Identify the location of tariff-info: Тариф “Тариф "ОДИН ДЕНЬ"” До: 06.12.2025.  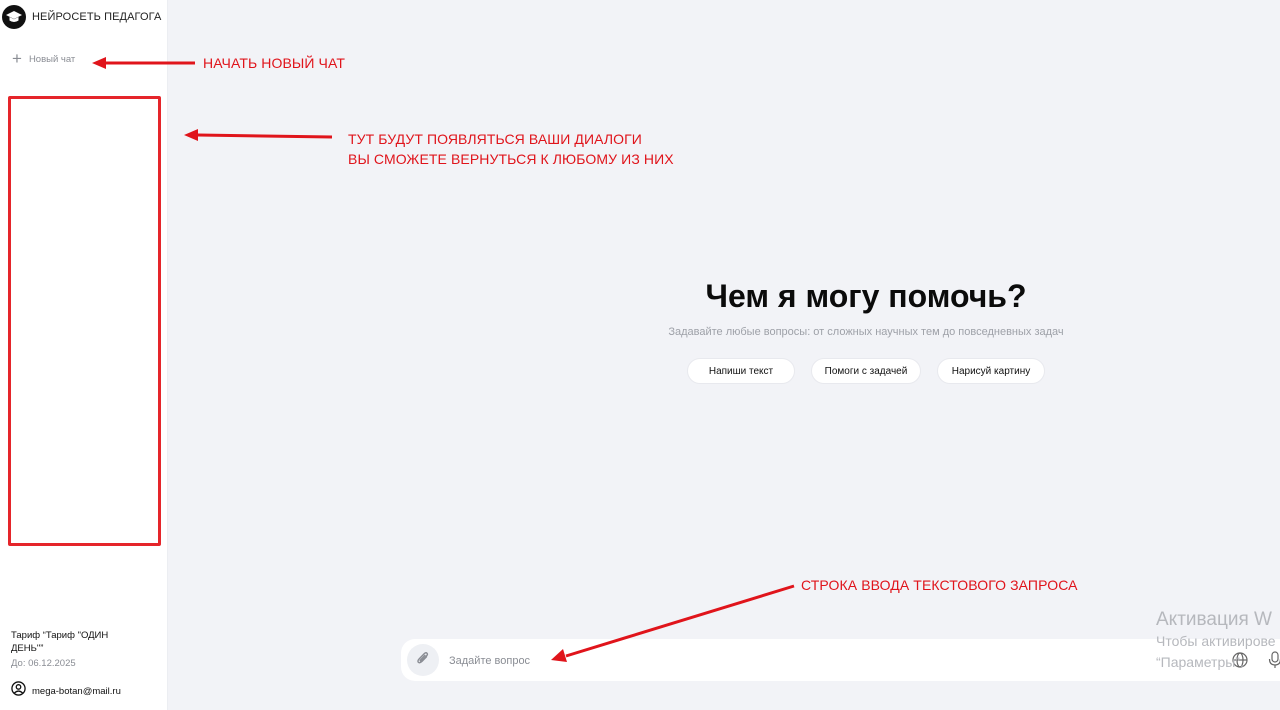
(76, 649).